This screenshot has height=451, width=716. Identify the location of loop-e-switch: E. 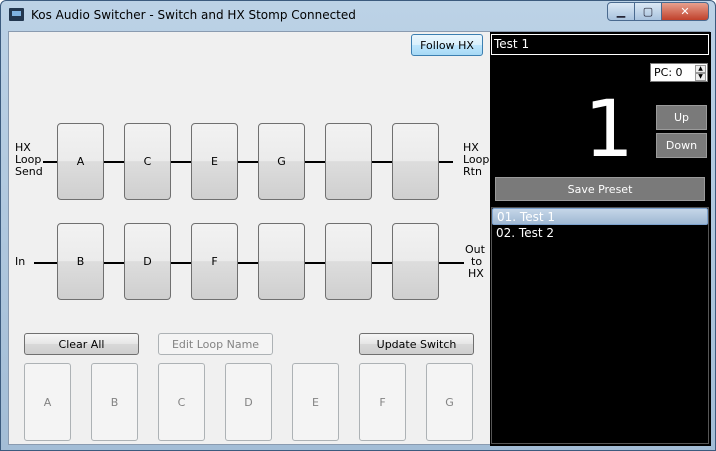
(214, 161).